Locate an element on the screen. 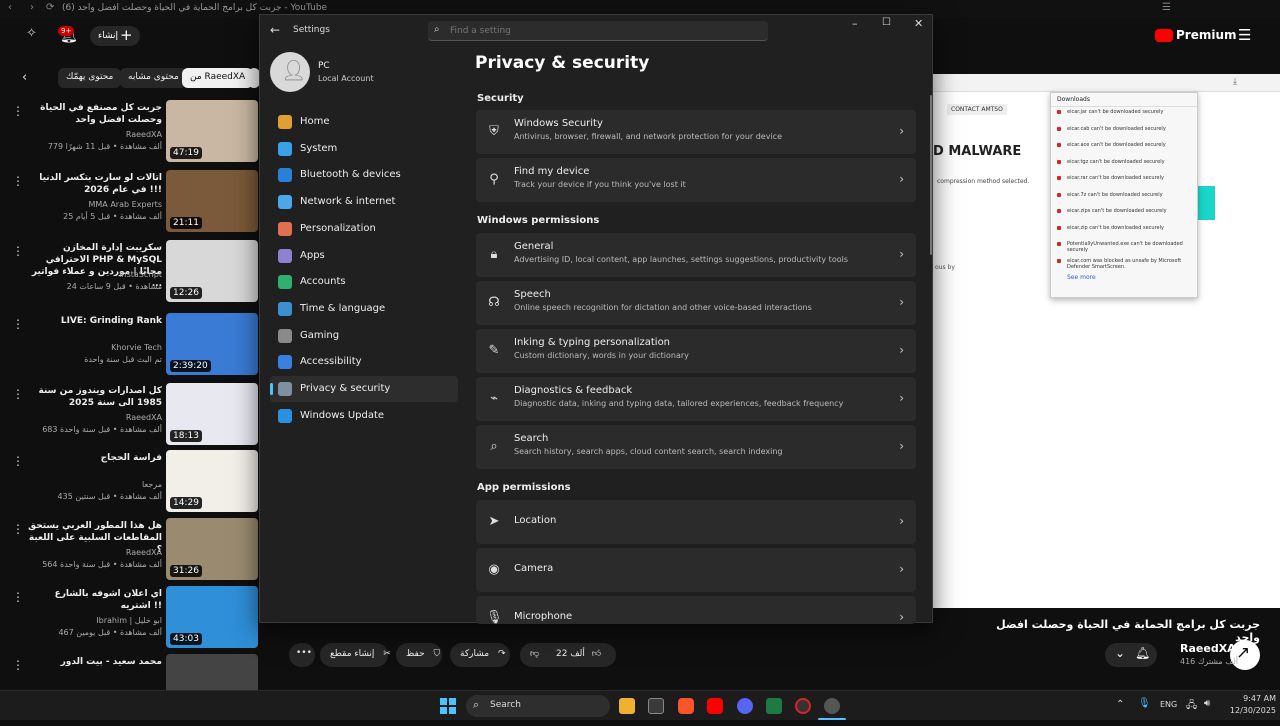  menu-icon: ☰ is located at coordinates (1244, 35).